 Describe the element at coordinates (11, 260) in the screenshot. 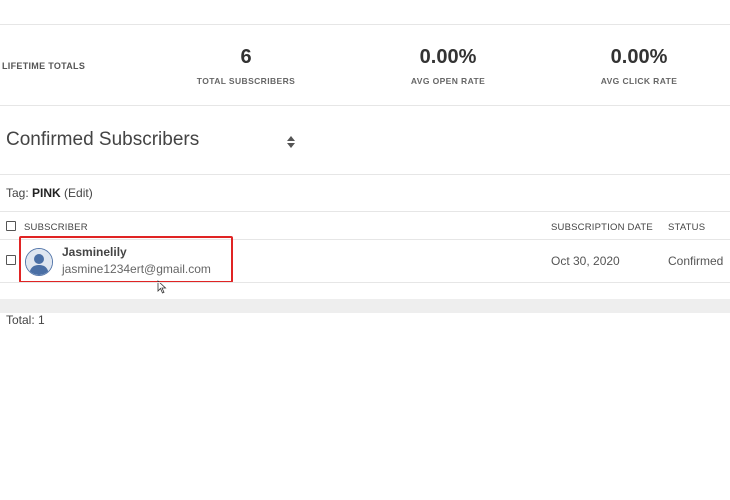

I see `row-checkbox` at that location.